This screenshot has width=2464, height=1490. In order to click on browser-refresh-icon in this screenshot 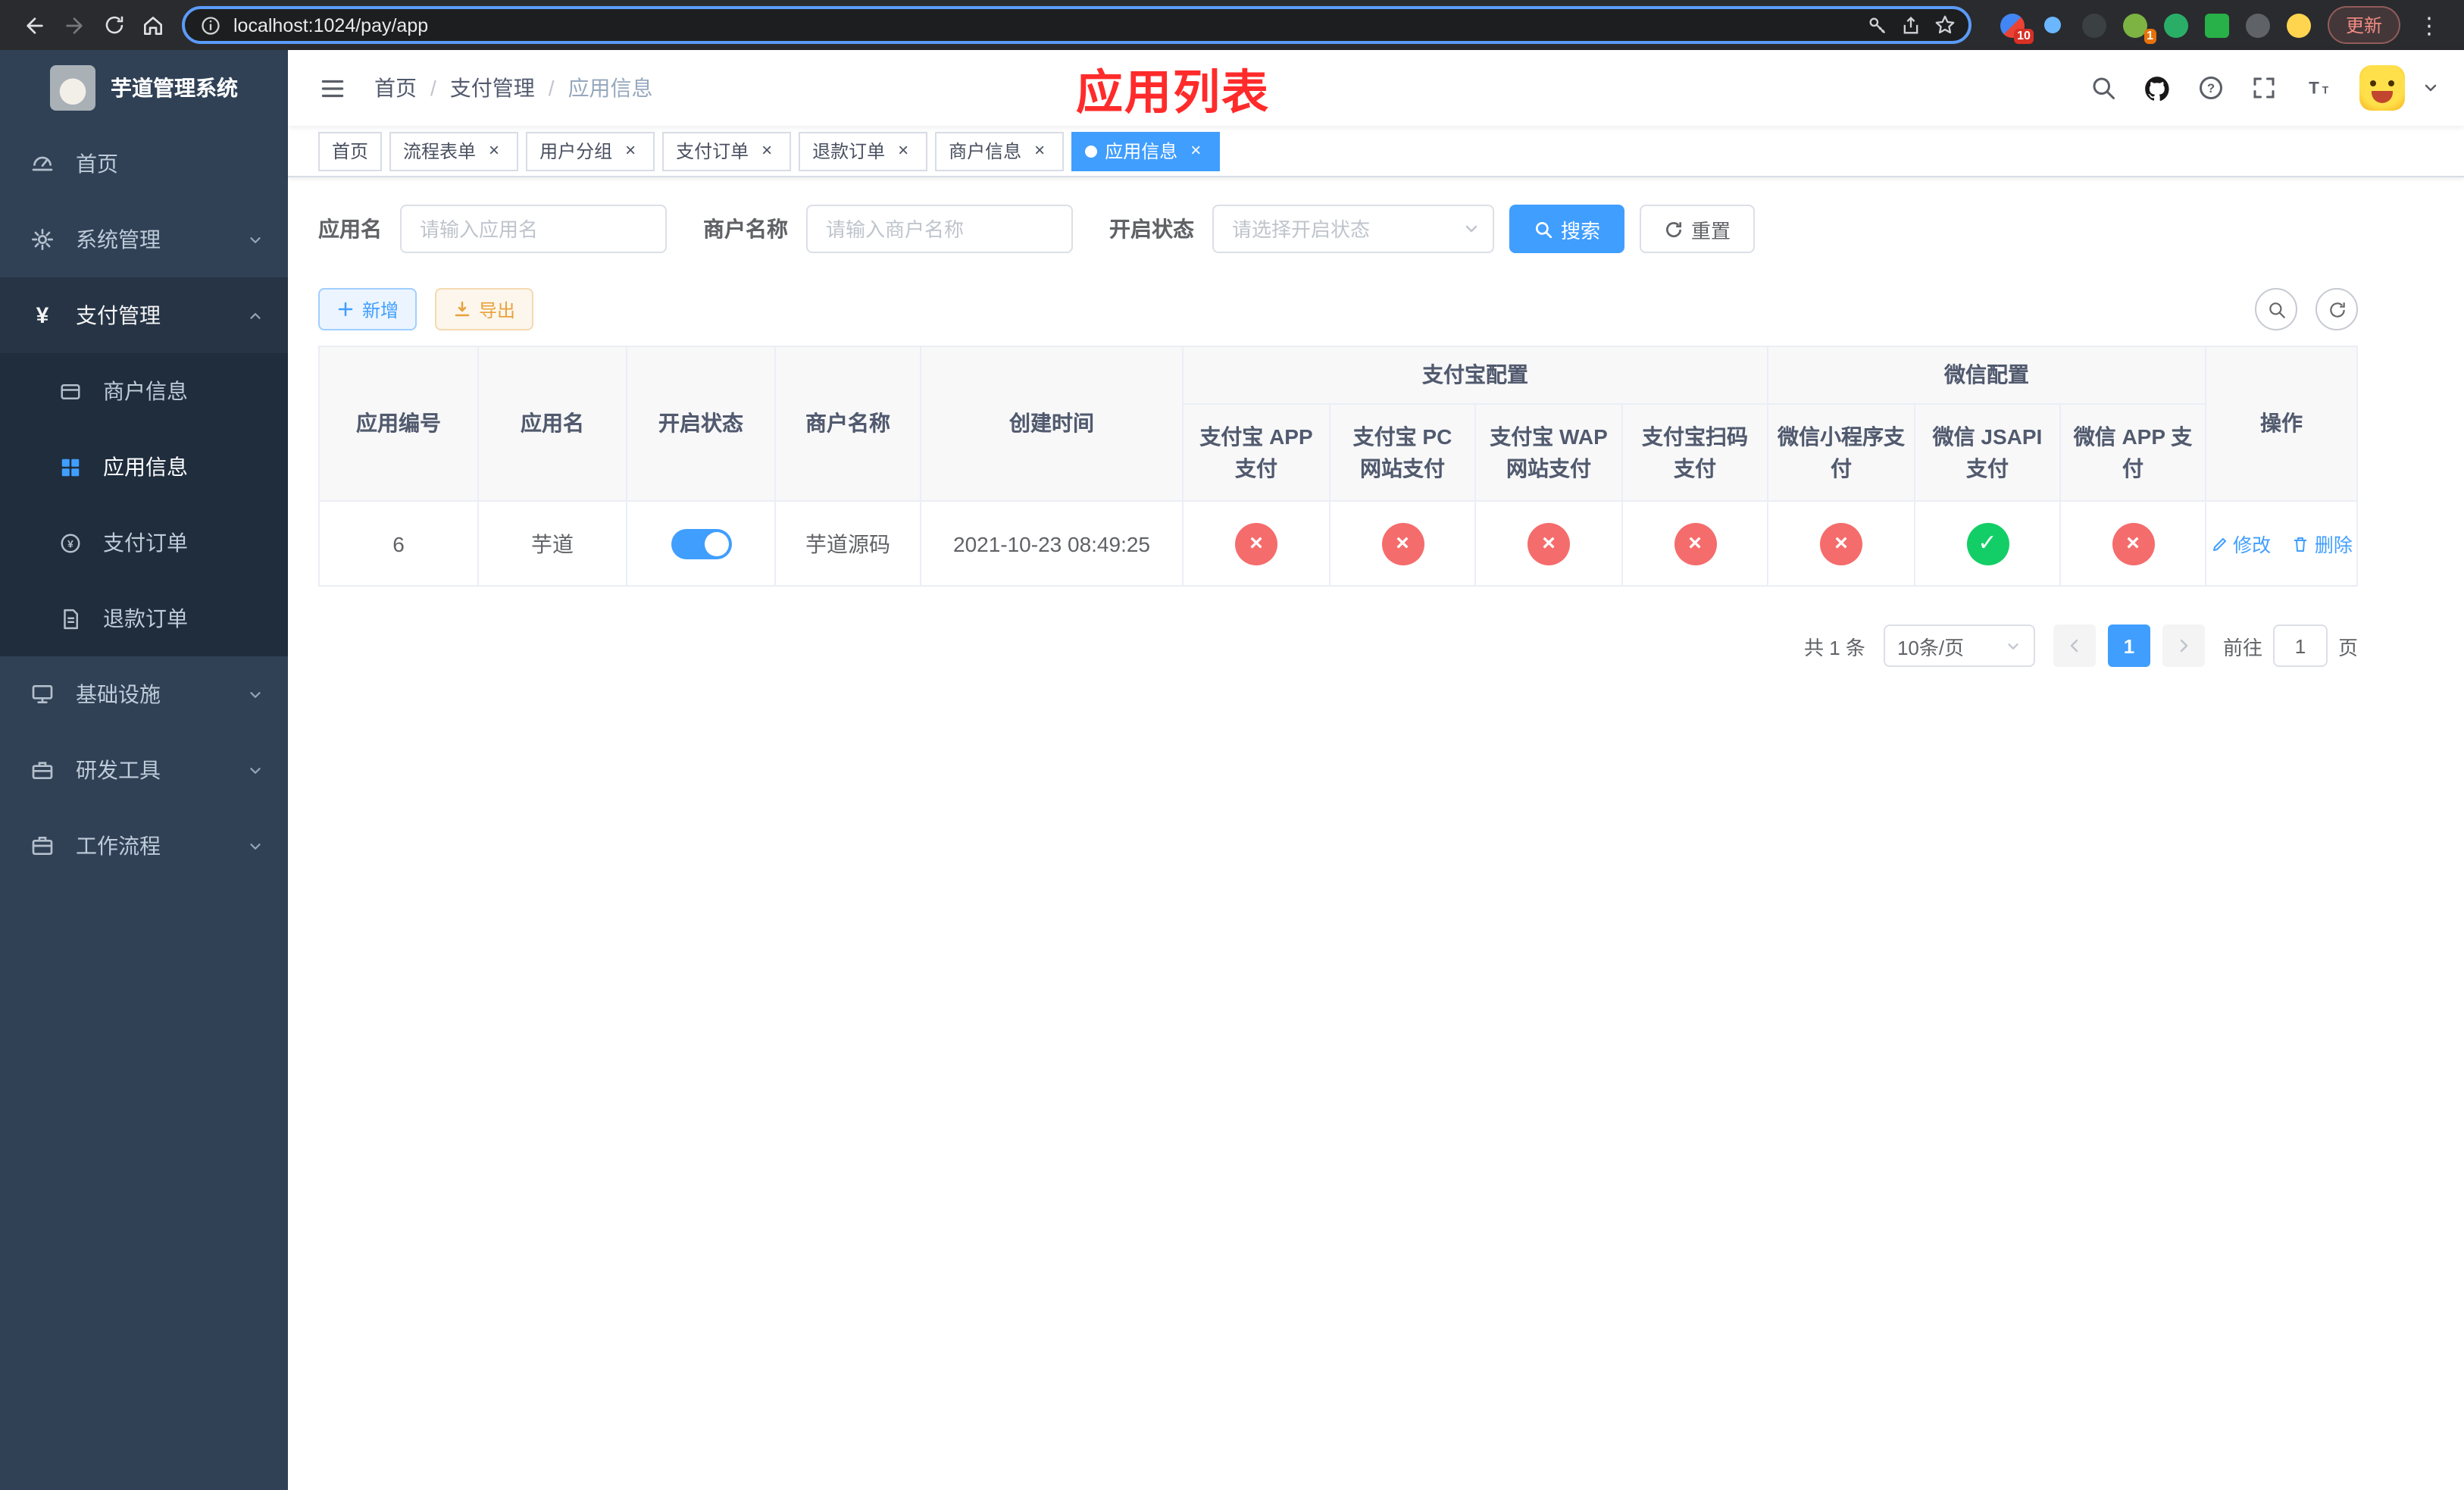, I will do `click(113, 25)`.